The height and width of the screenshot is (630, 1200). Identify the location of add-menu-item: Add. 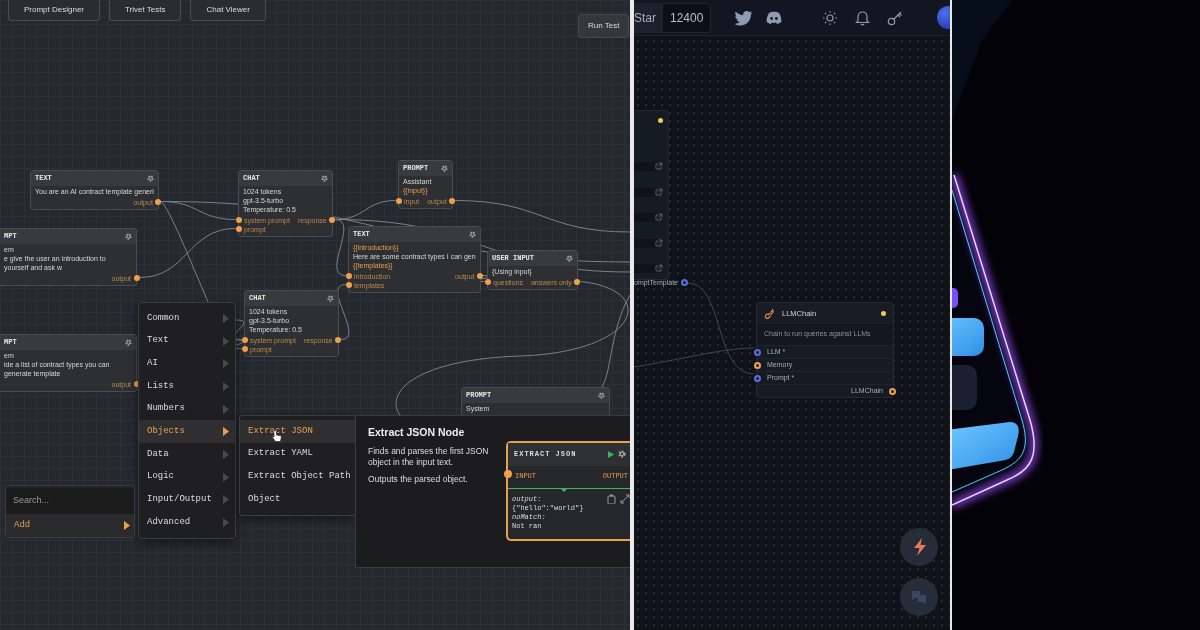
(70, 525).